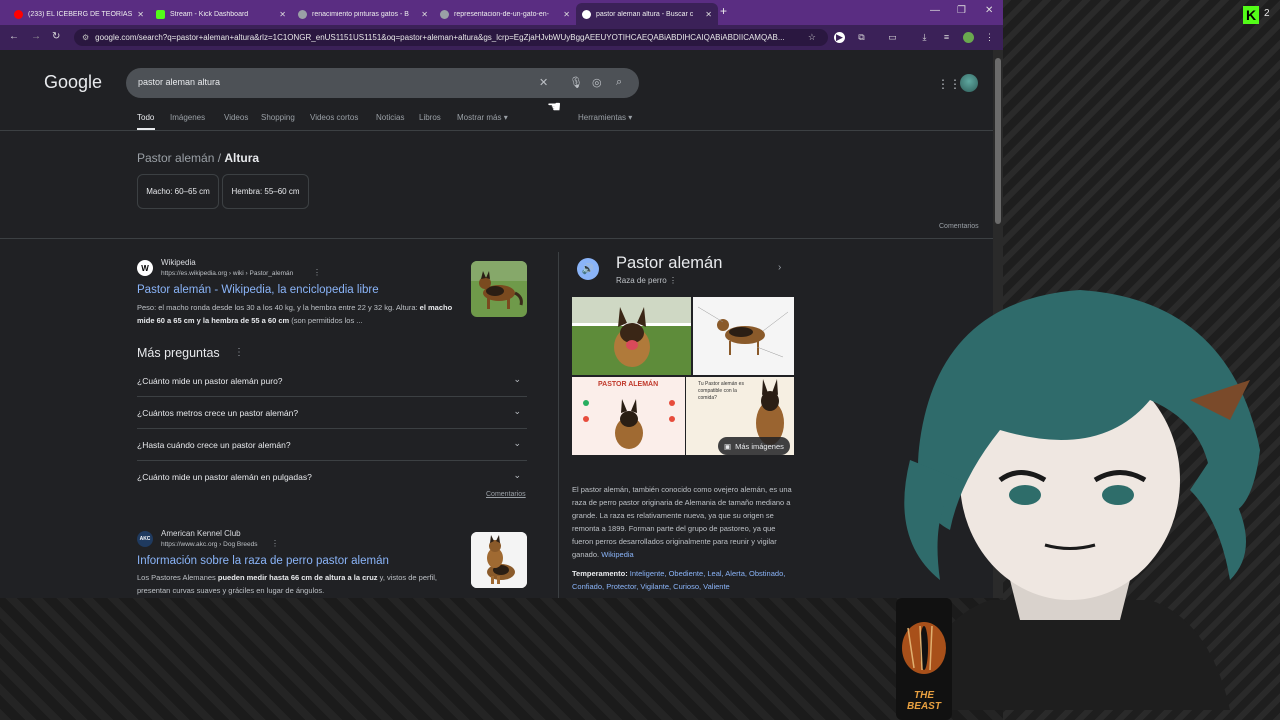  Describe the element at coordinates (14, 36) in the screenshot. I see `back-icon: ←` at that location.